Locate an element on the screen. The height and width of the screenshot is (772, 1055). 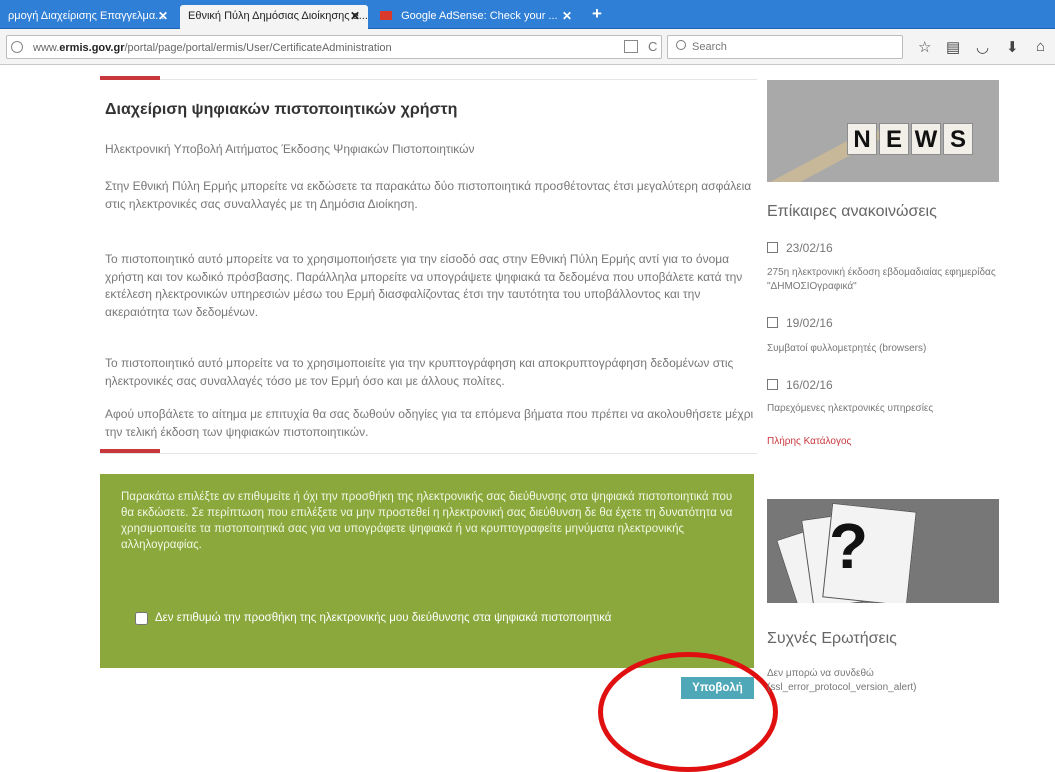
accent-bar is located at coordinates (130, 78).